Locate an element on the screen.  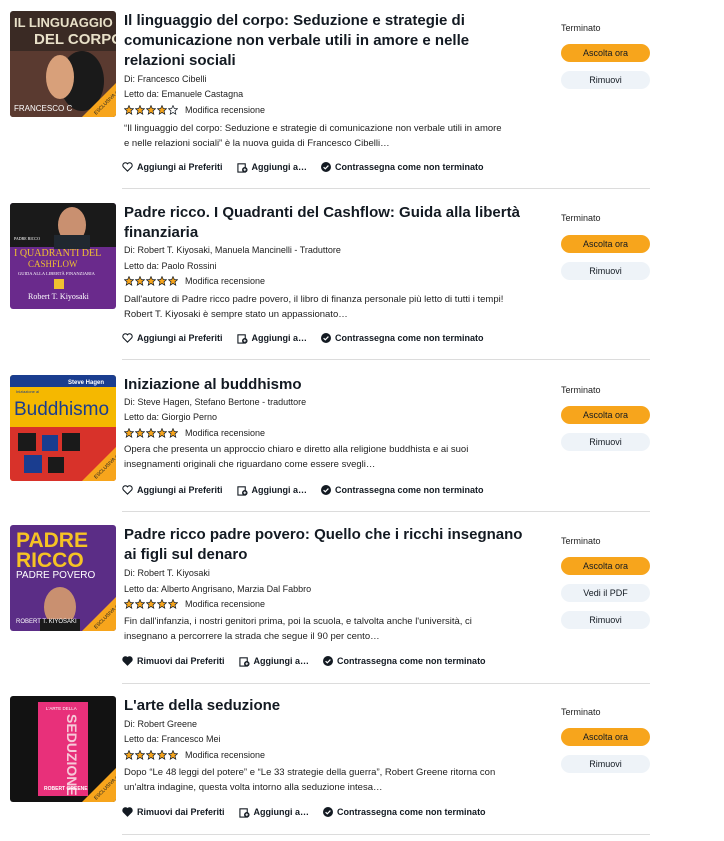
star-outline-icon is located at coordinates (173, 110).